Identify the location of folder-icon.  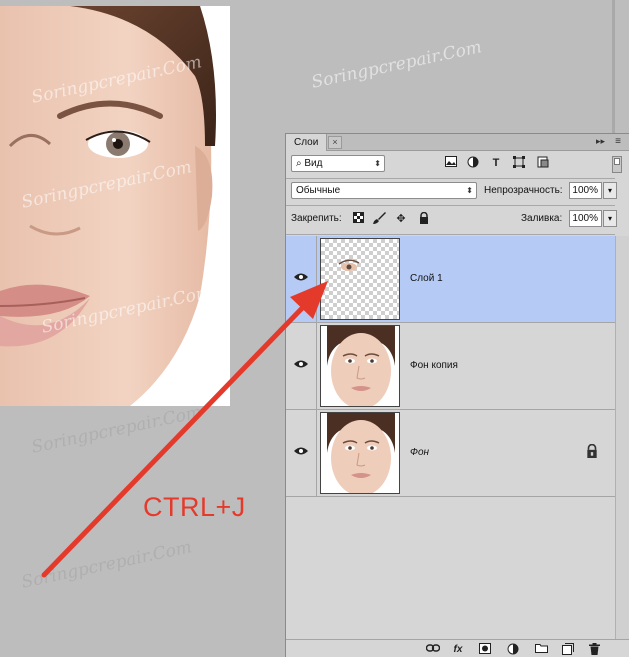
(541, 649).